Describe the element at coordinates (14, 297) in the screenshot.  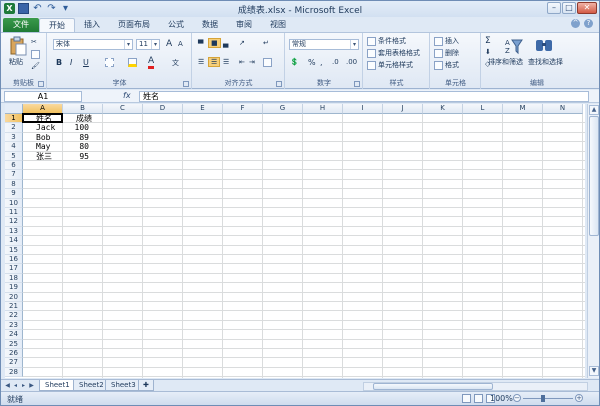
I see `row-header: 20` at that location.